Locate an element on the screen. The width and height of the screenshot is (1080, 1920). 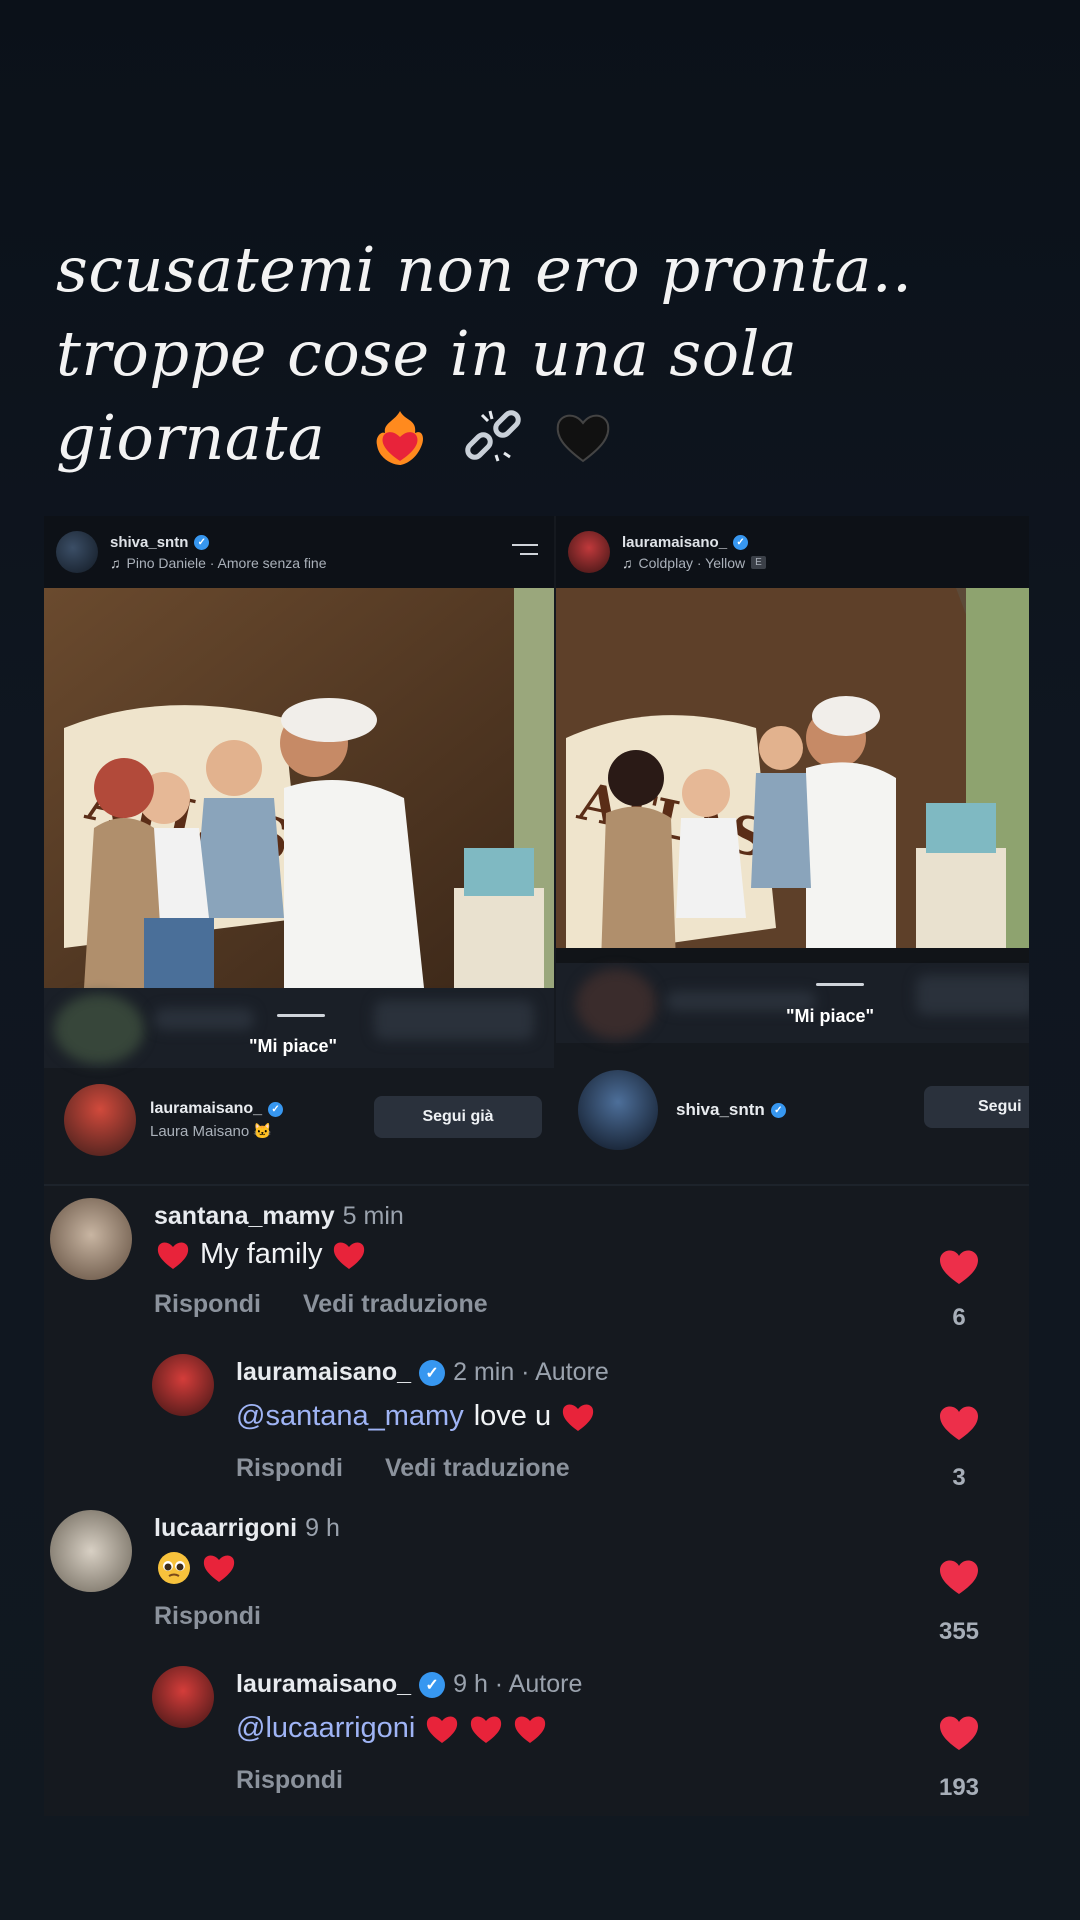
right-post-header: lauramaisano_ ✓ ♫ Coldplay · Yellow E is located at coordinates (792, 552).